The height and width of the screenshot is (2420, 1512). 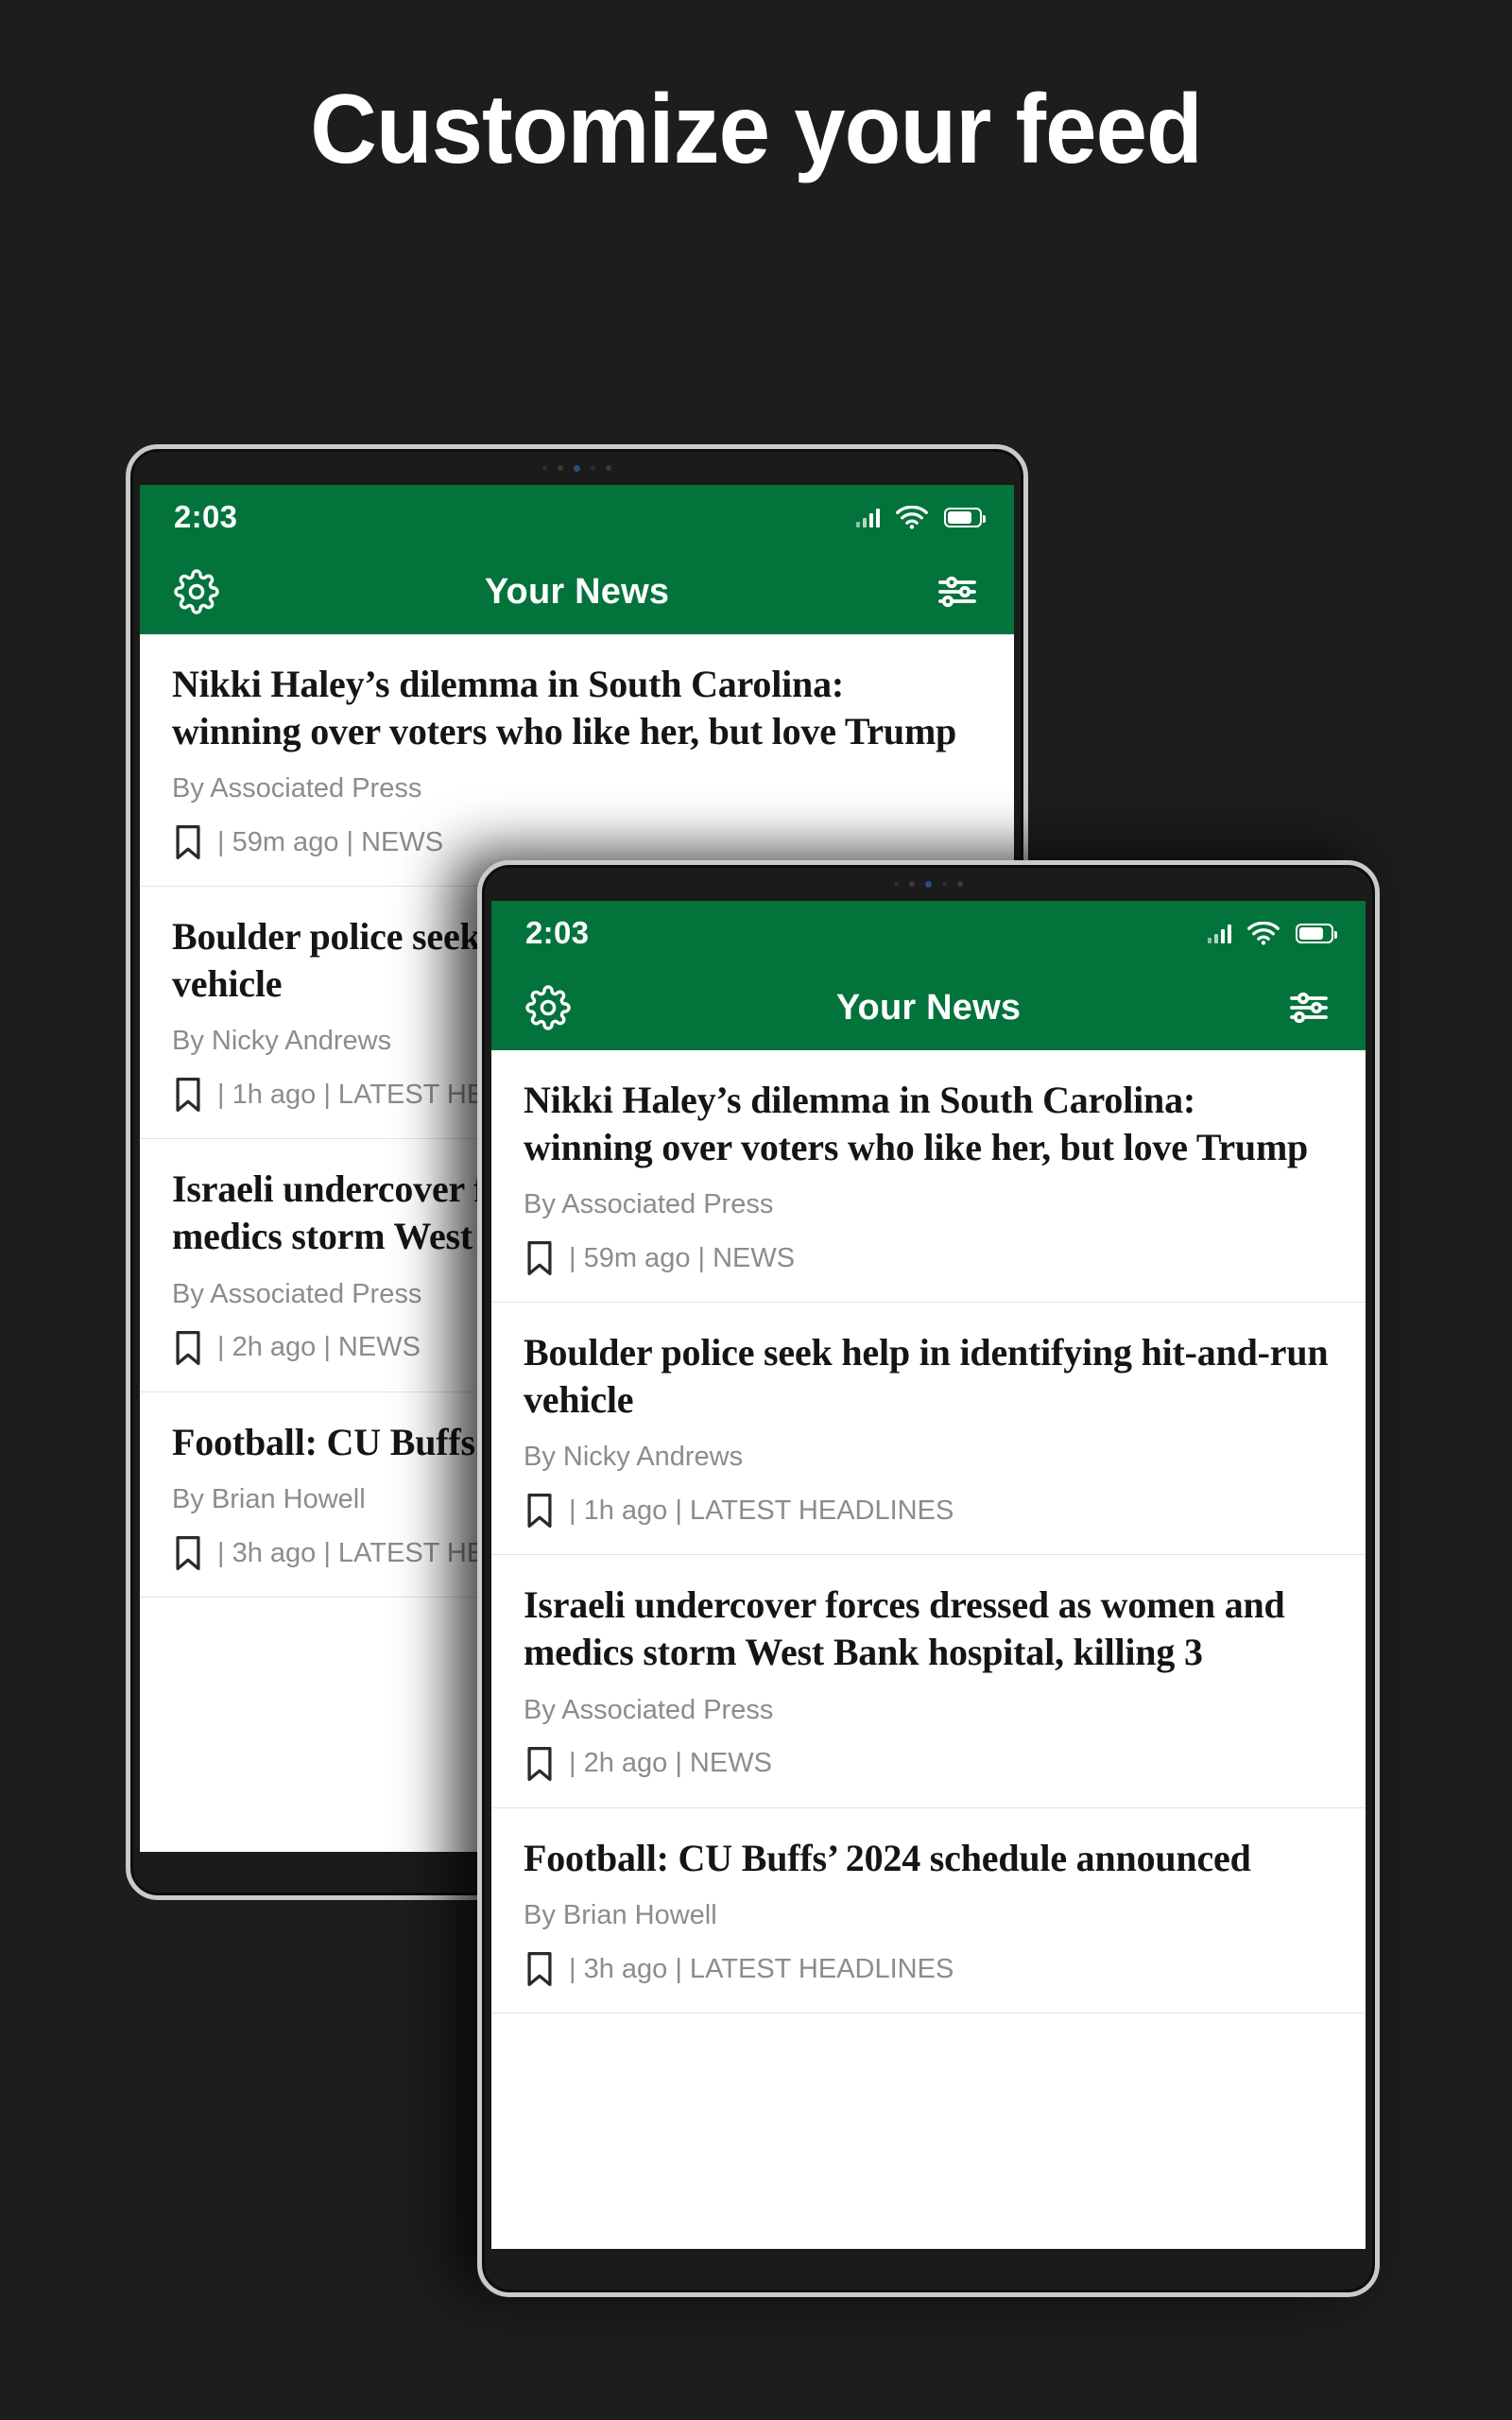 What do you see at coordinates (620, 1915) in the screenshot?
I see `article-byline: By Brian Howell` at bounding box center [620, 1915].